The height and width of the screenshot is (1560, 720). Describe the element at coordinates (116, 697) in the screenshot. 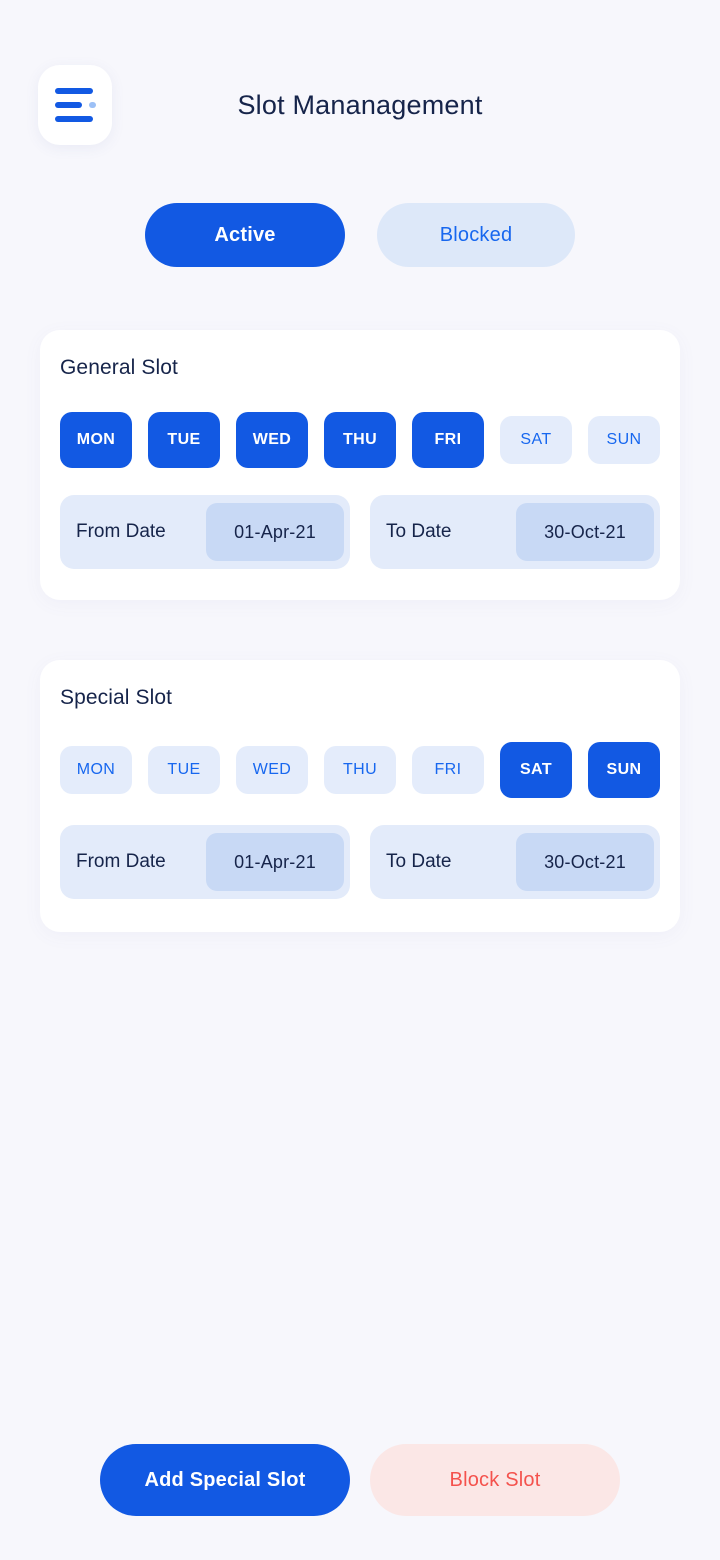

I see `special-slot-title: Special Slot` at that location.